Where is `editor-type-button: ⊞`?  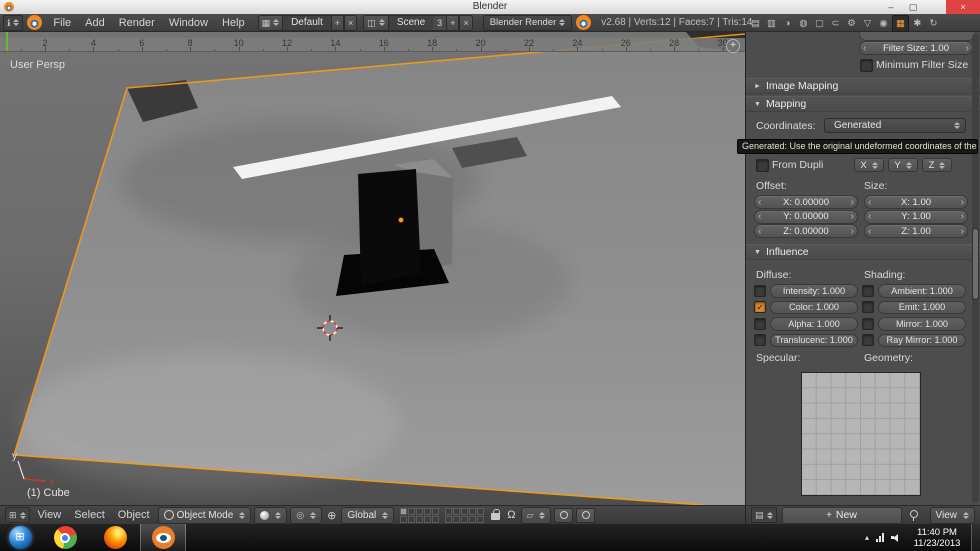
editor-type-button: ⊞ is located at coordinates (17, 515).